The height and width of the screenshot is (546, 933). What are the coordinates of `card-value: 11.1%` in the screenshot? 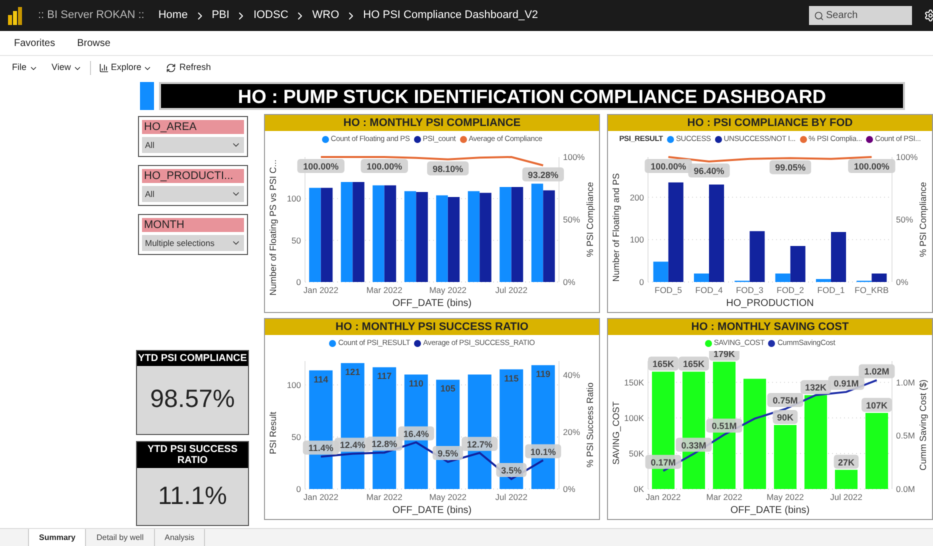 It's located at (192, 496).